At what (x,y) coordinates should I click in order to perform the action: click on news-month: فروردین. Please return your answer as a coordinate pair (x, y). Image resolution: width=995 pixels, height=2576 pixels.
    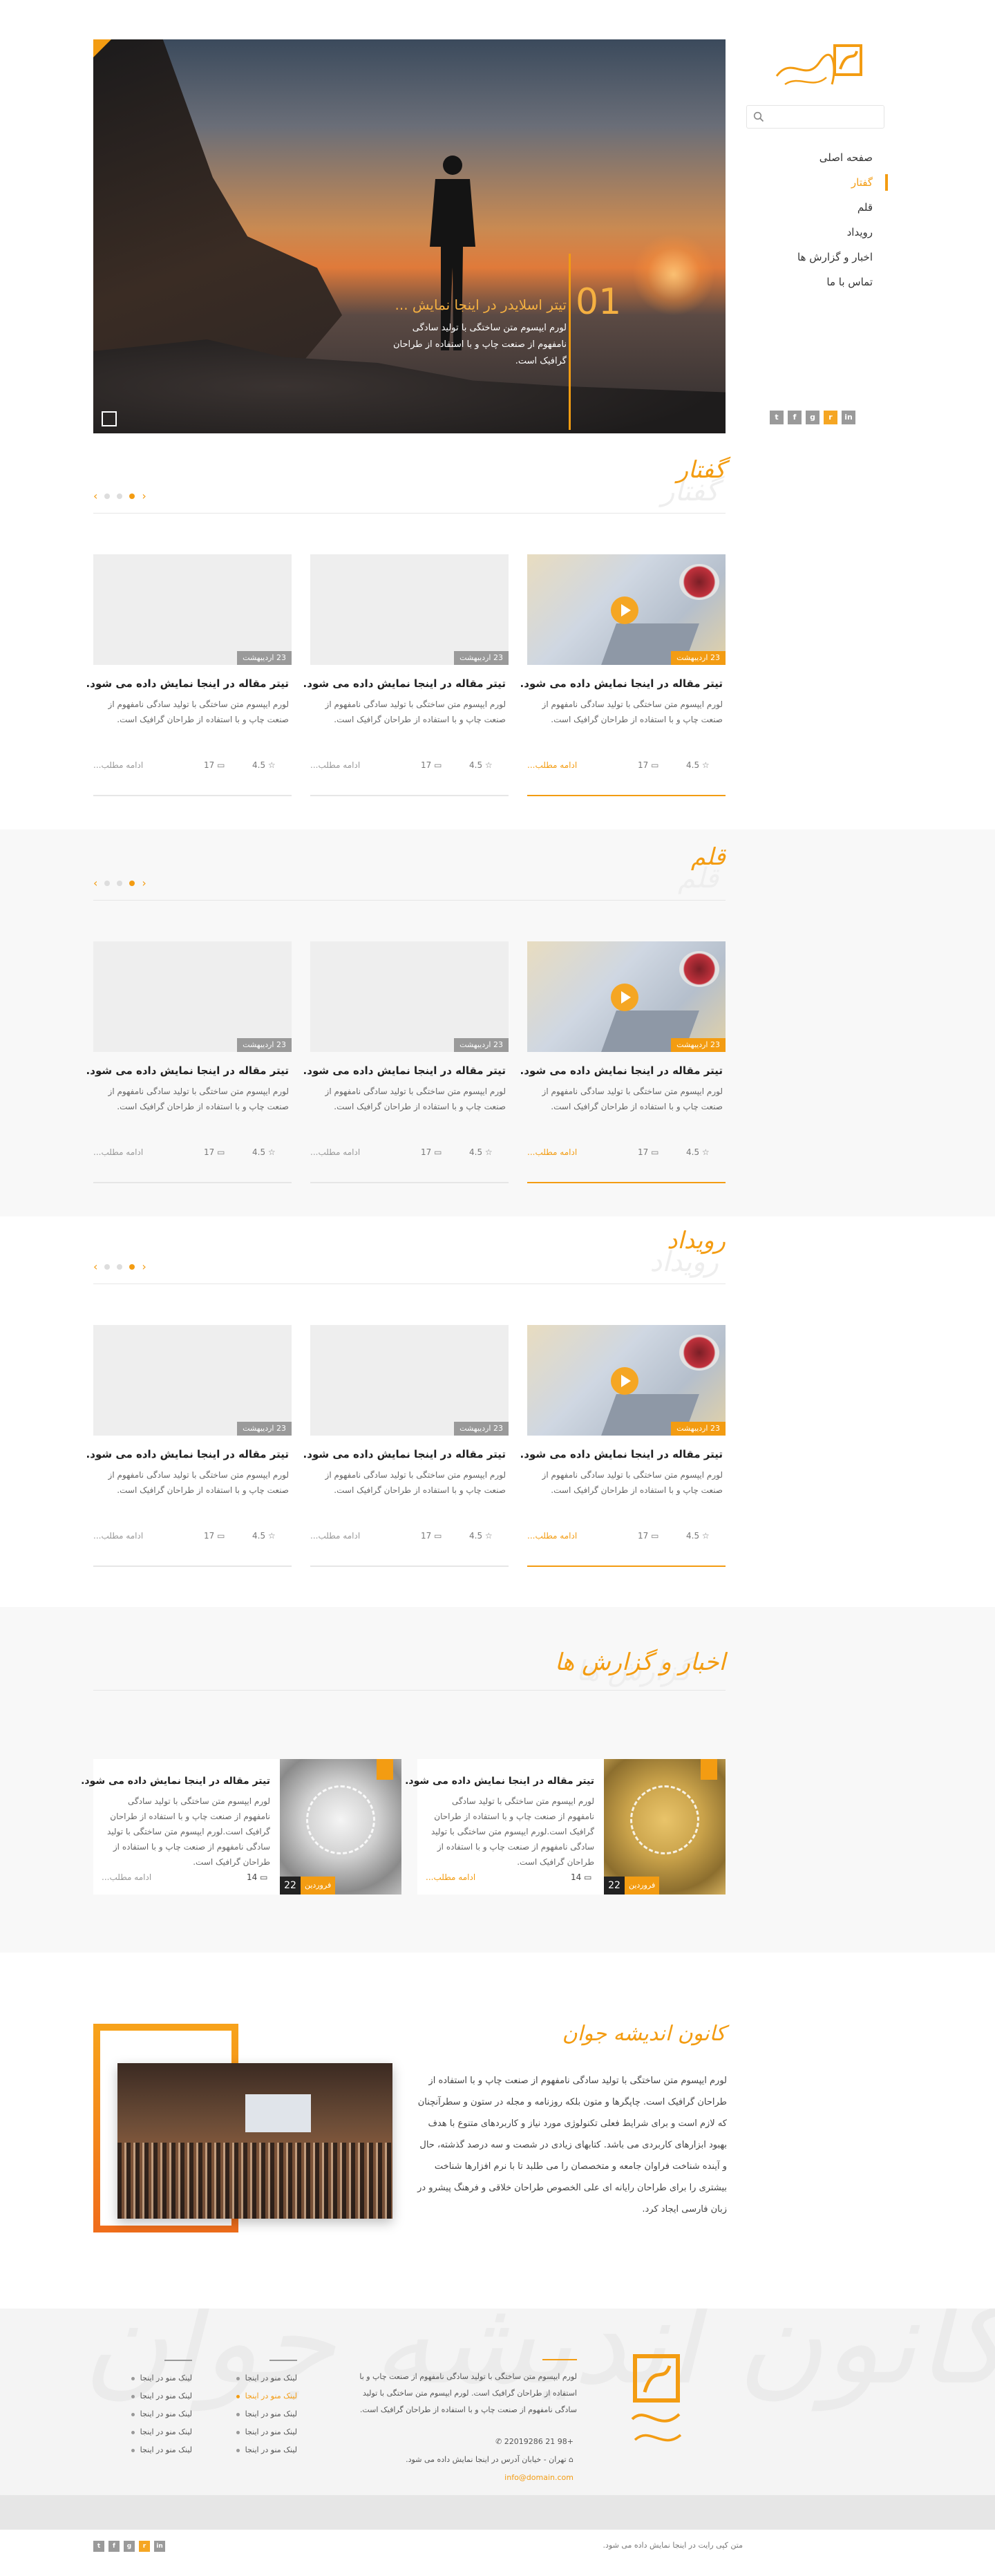
    Looking at the image, I should click on (318, 1886).